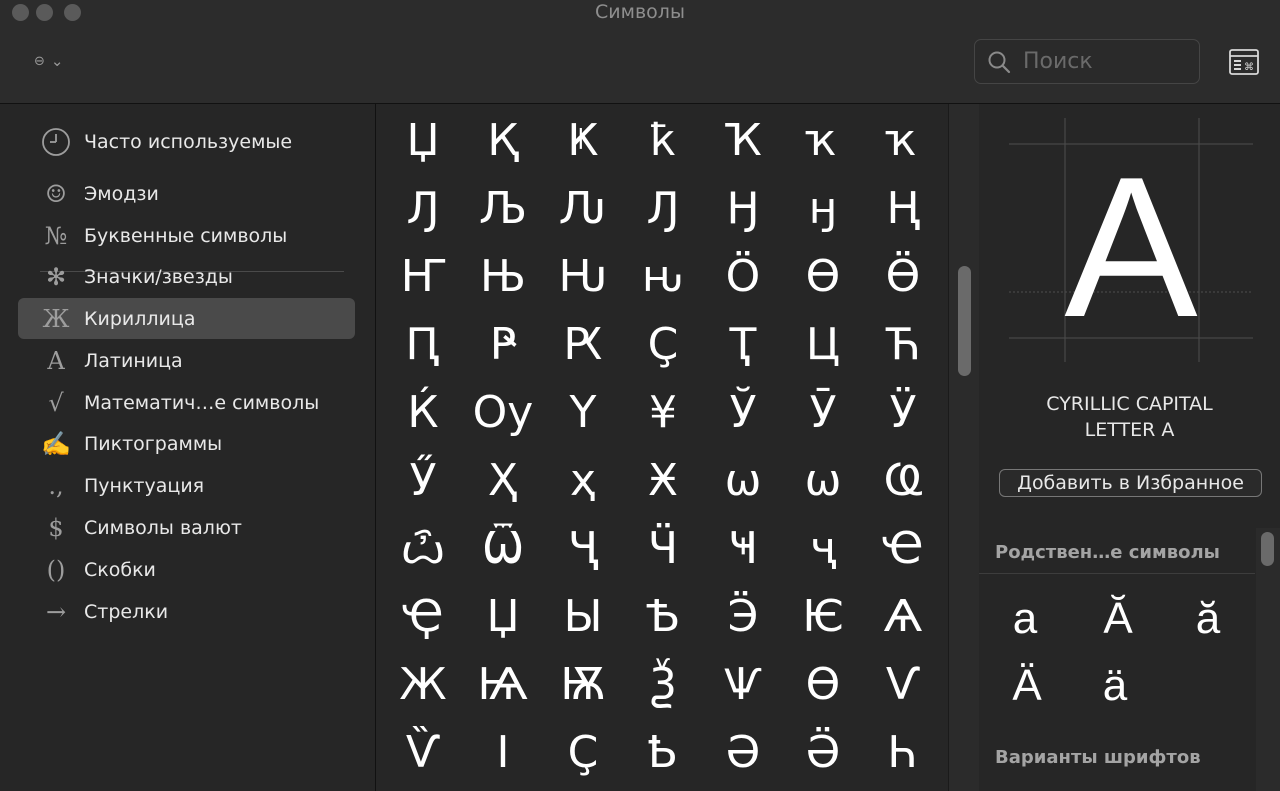  What do you see at coordinates (423, 684) in the screenshot?
I see `character-cell: Ж` at bounding box center [423, 684].